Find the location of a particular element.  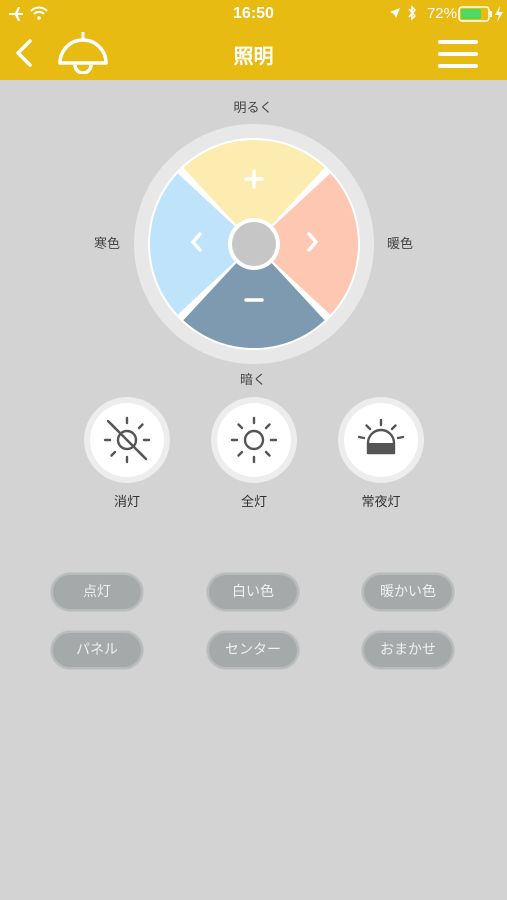

warm-color-button: 暖かい色 is located at coordinates (408, 592).